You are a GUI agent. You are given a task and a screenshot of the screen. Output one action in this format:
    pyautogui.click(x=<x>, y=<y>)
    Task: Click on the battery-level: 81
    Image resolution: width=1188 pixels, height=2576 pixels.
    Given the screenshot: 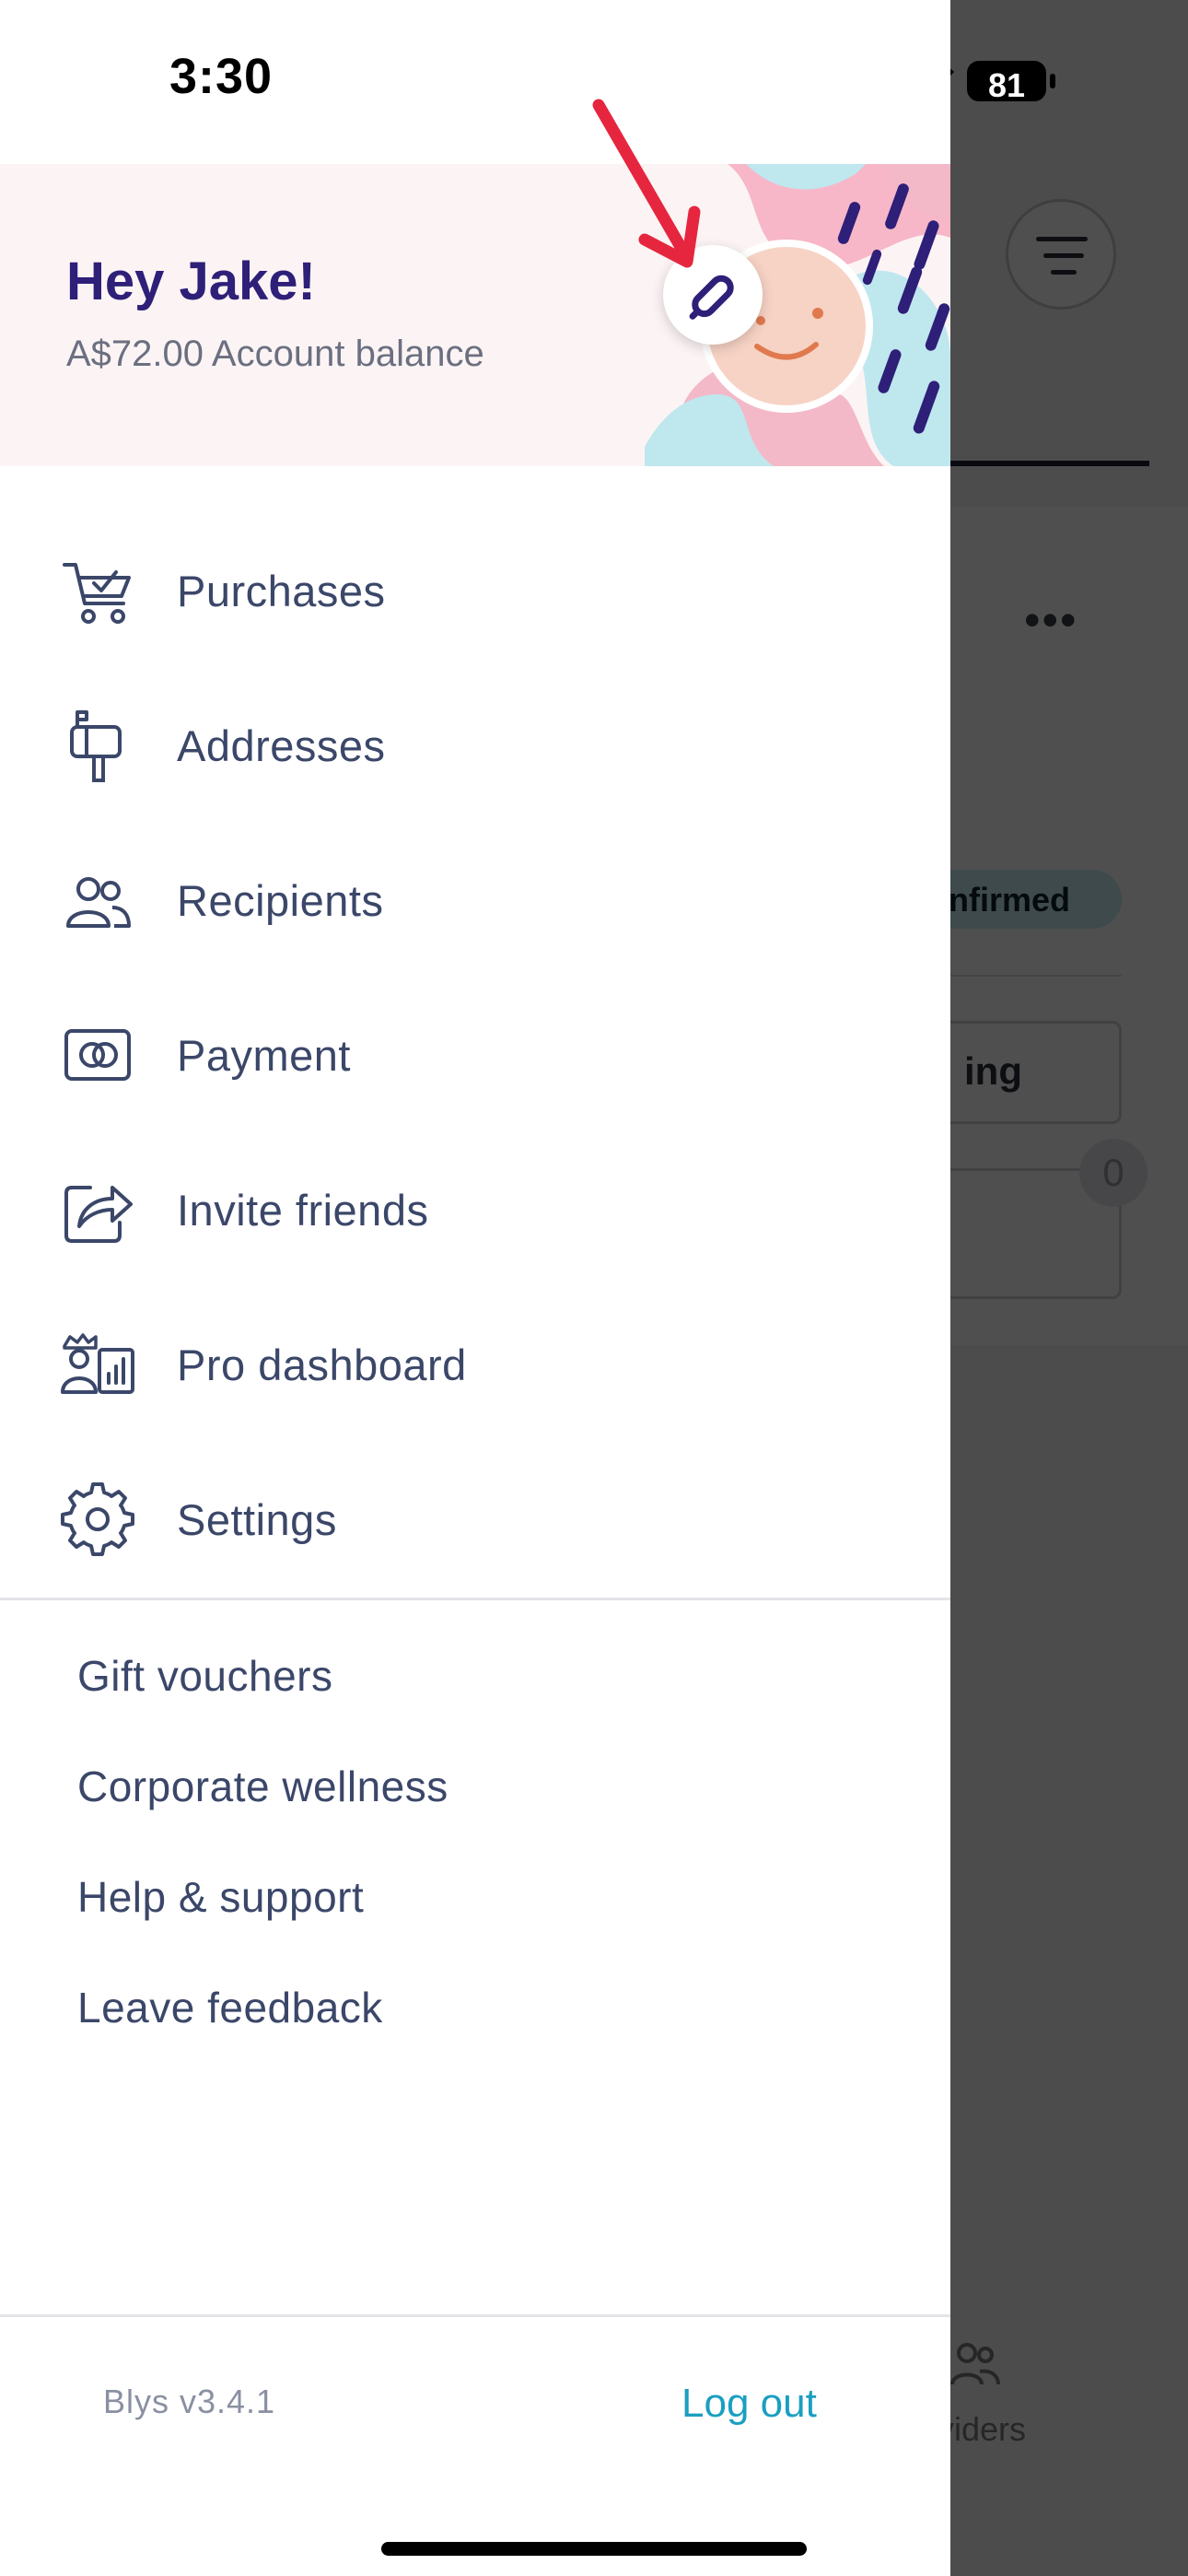 What is the action you would take?
    pyautogui.click(x=1007, y=85)
    